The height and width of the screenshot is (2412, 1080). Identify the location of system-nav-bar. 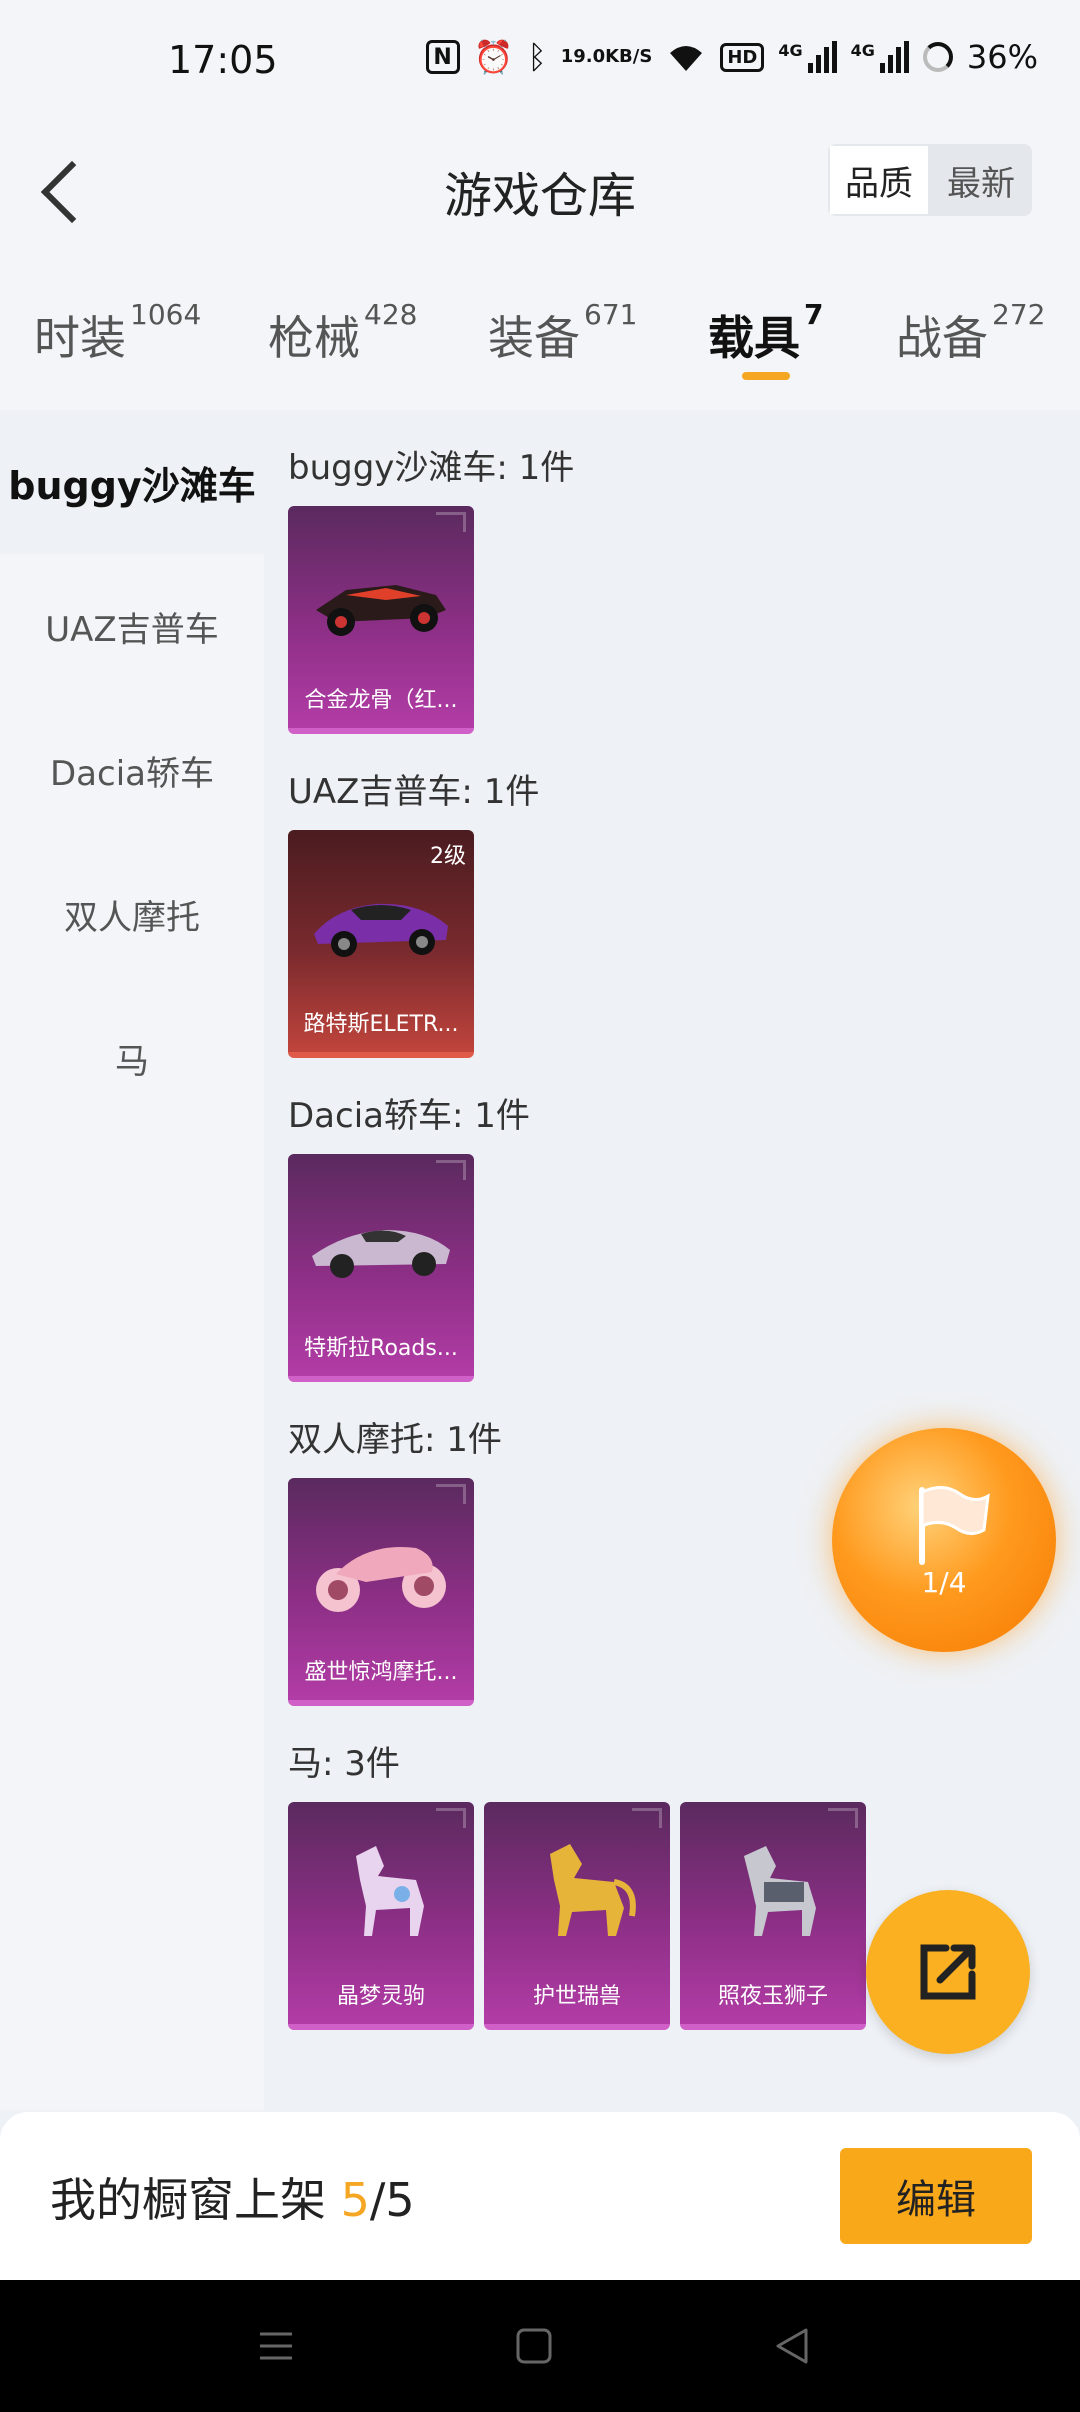
(540, 2346).